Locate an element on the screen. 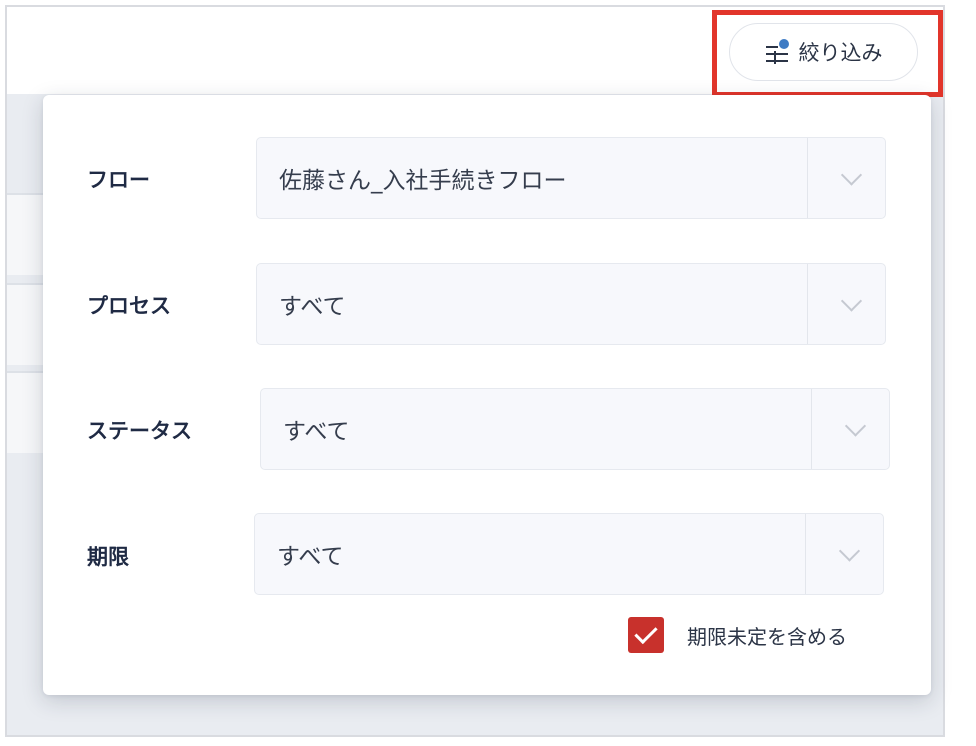  status-select-value: すべて is located at coordinates (316, 432).